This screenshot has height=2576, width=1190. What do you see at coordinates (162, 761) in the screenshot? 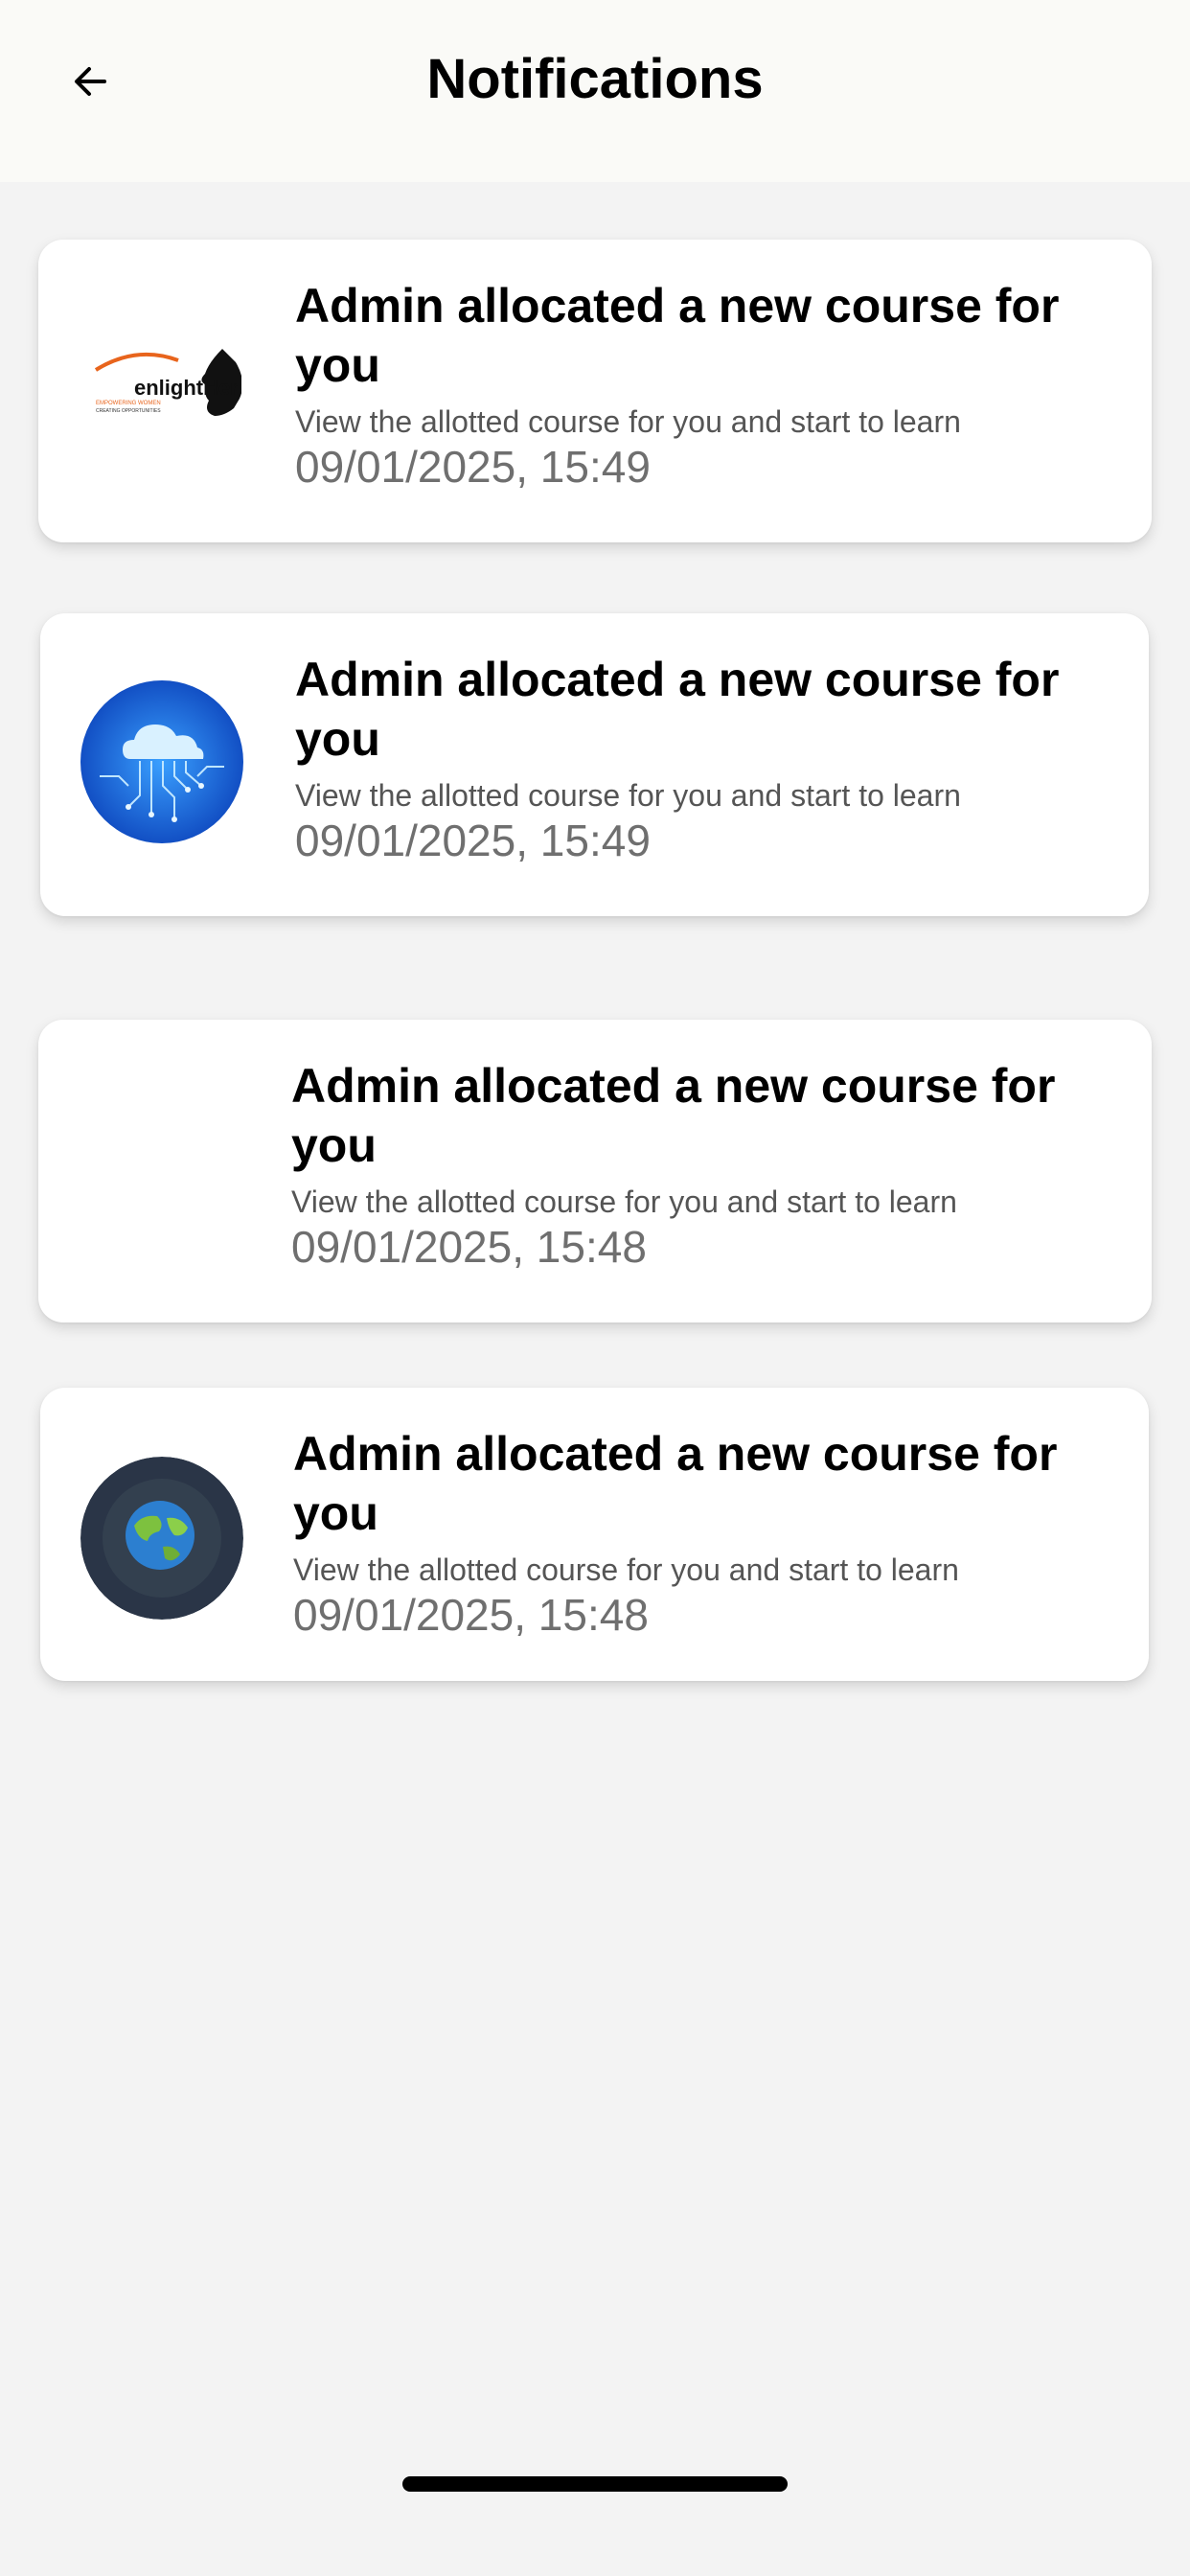
I see `cloud-circuit-image` at bounding box center [162, 761].